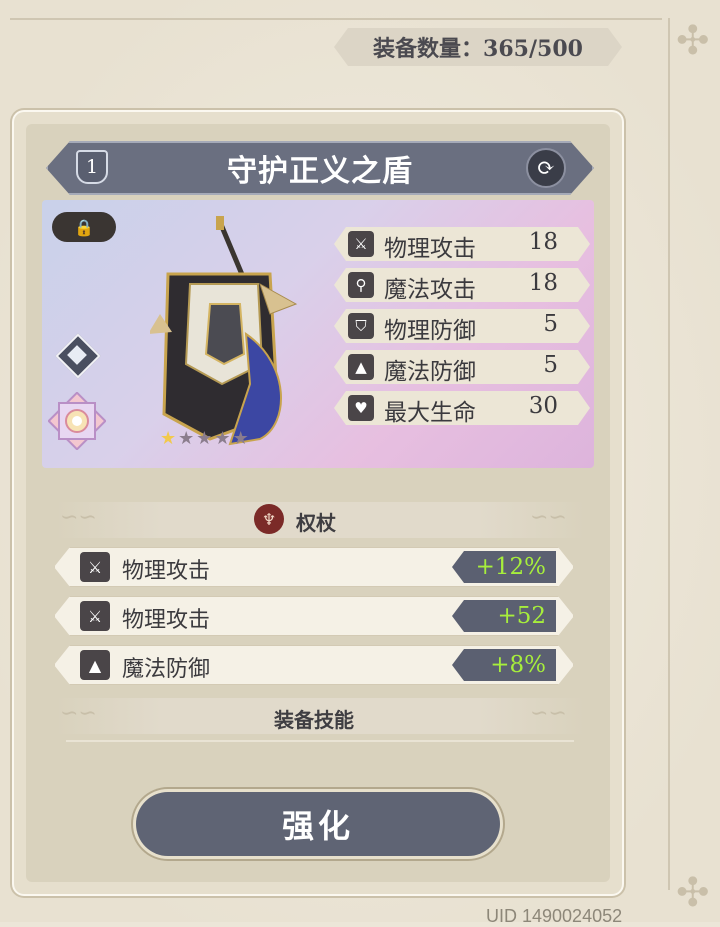  I want to click on skills-label: 装备技能, so click(314, 720).